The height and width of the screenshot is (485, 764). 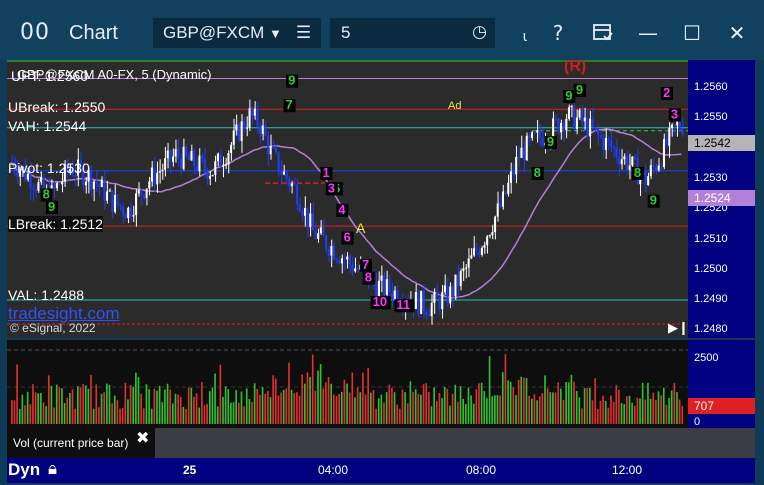 I want to click on volume-axis: 2500 707 0, so click(x=721, y=384).